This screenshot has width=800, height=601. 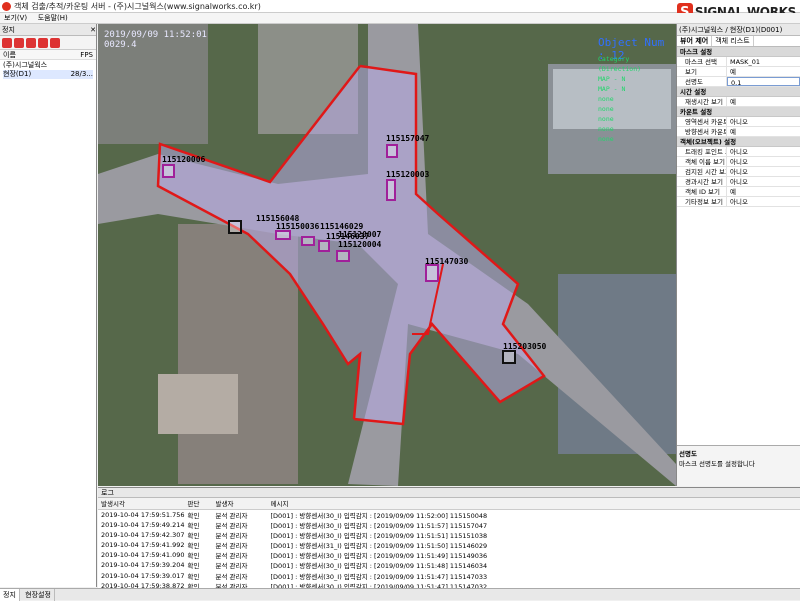 I want to click on prop-row: 마스크 선택 MASK_01, so click(x=738, y=62).